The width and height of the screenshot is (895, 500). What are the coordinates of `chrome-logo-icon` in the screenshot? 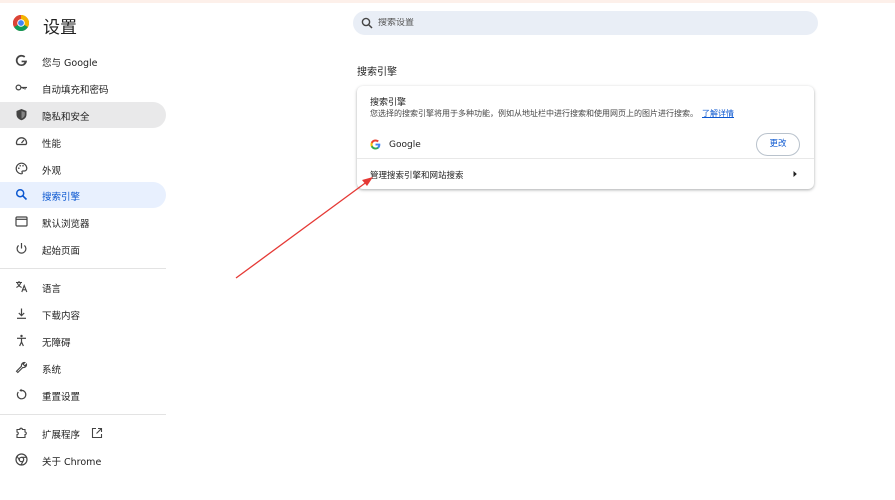 It's located at (21, 23).